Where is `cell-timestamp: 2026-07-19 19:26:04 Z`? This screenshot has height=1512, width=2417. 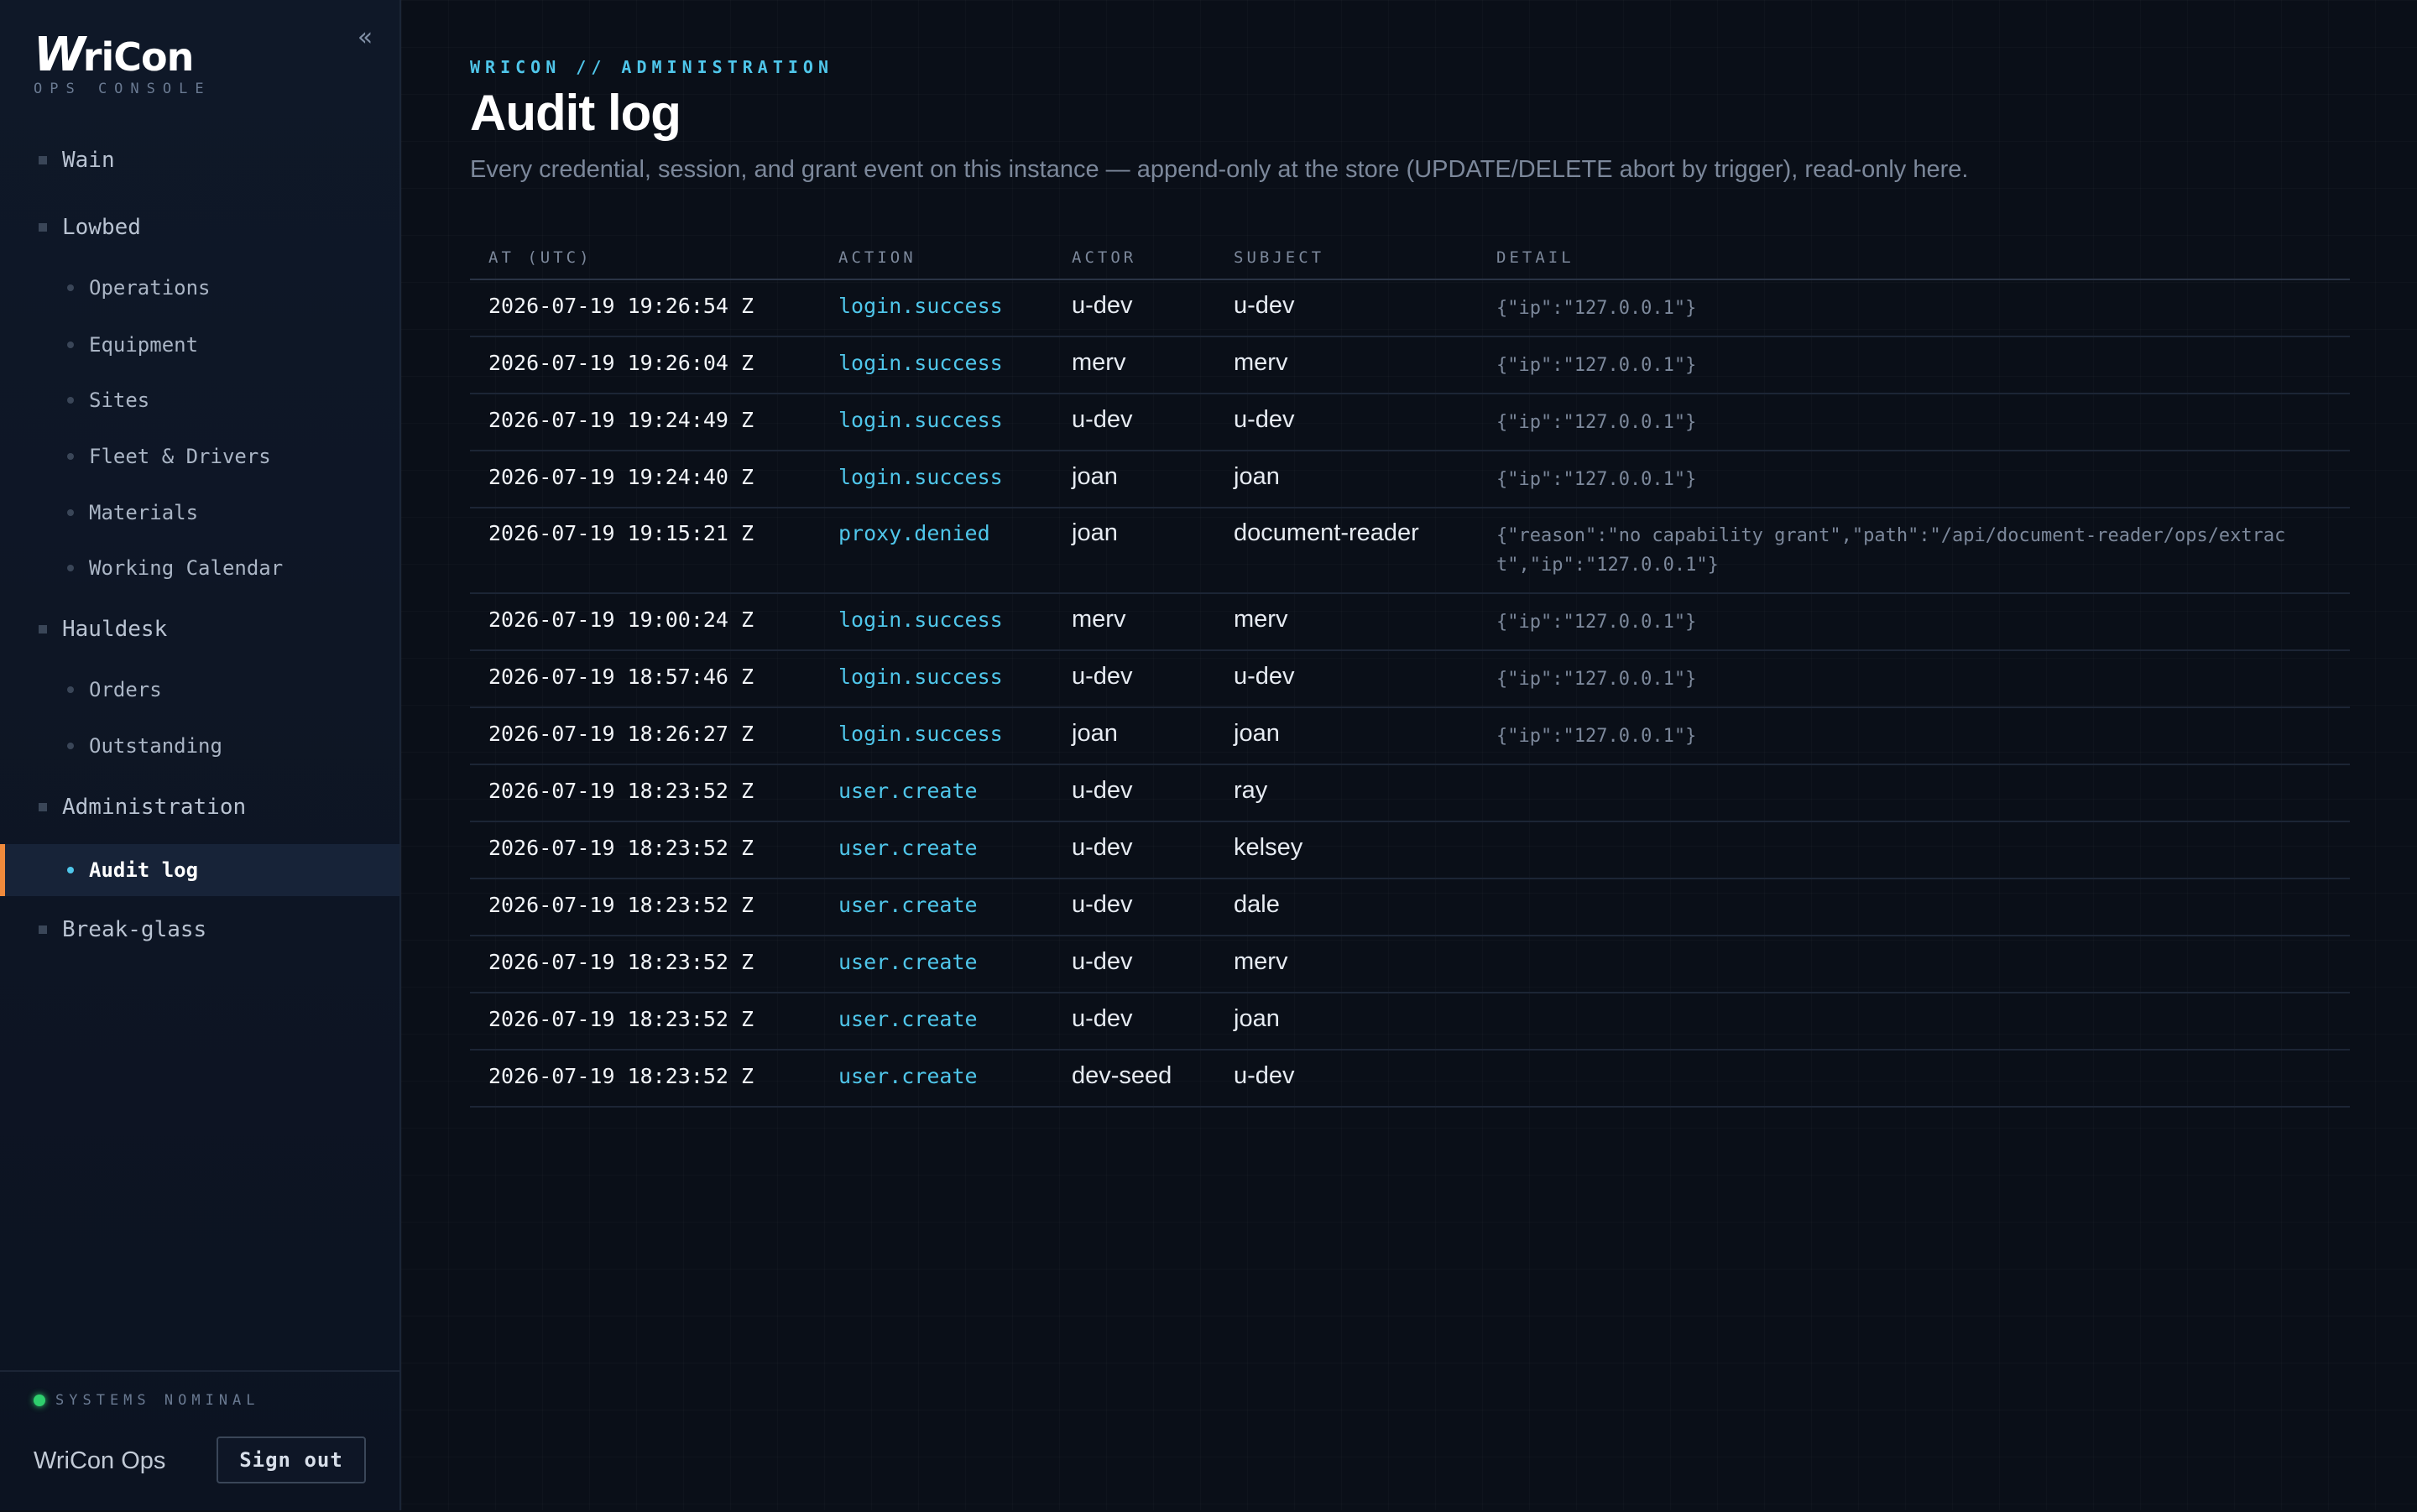 cell-timestamp: 2026-07-19 19:26:04 Z is located at coordinates (621, 363).